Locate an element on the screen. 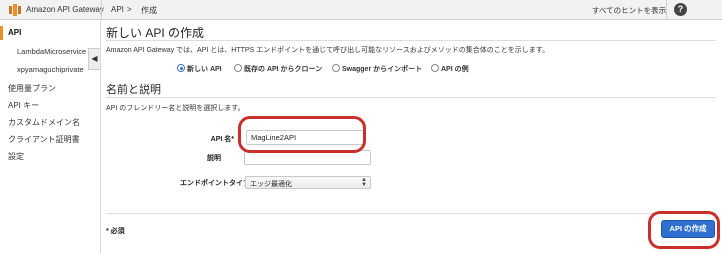  breadcrumb-create: 作成 is located at coordinates (149, 10).